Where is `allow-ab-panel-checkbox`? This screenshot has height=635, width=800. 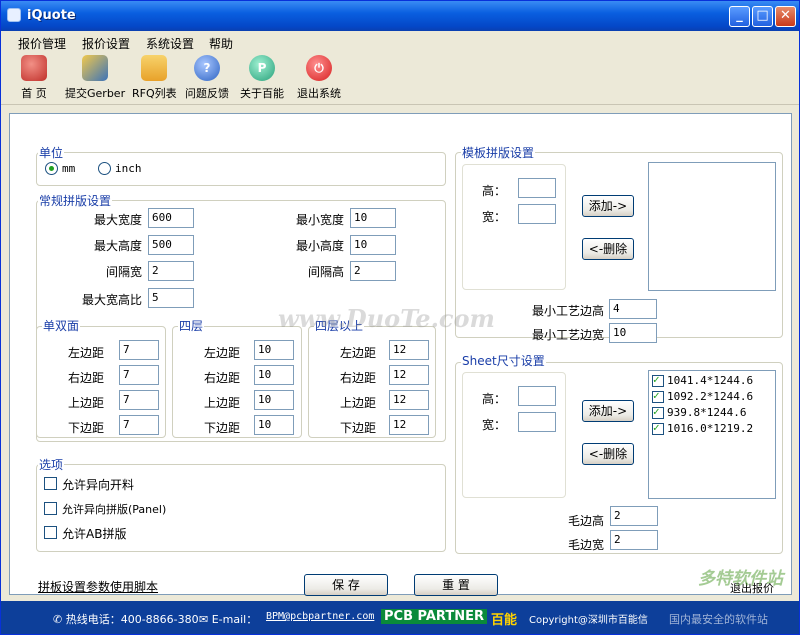 allow-ab-panel-checkbox is located at coordinates (50, 532).